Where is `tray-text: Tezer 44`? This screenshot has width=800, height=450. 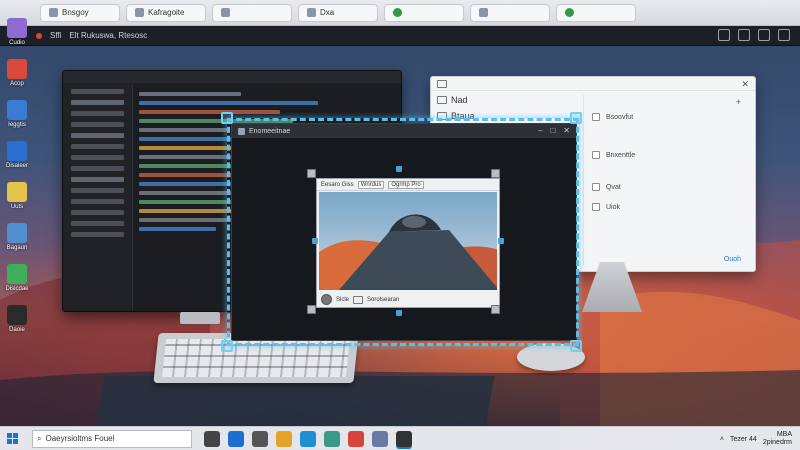
tray-text: Tezer 44 is located at coordinates (743, 439).